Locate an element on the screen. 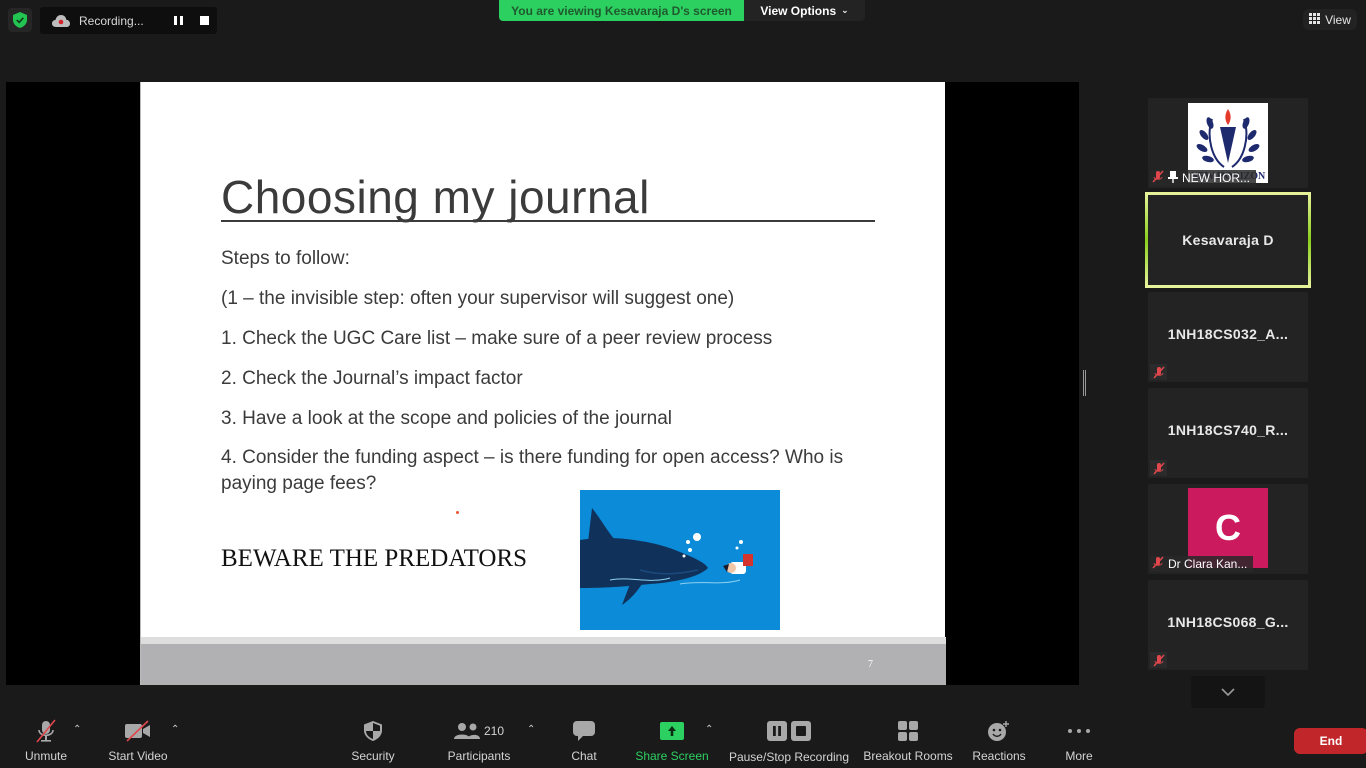 The width and height of the screenshot is (1366, 768). pin-icon is located at coordinates (1173, 178).